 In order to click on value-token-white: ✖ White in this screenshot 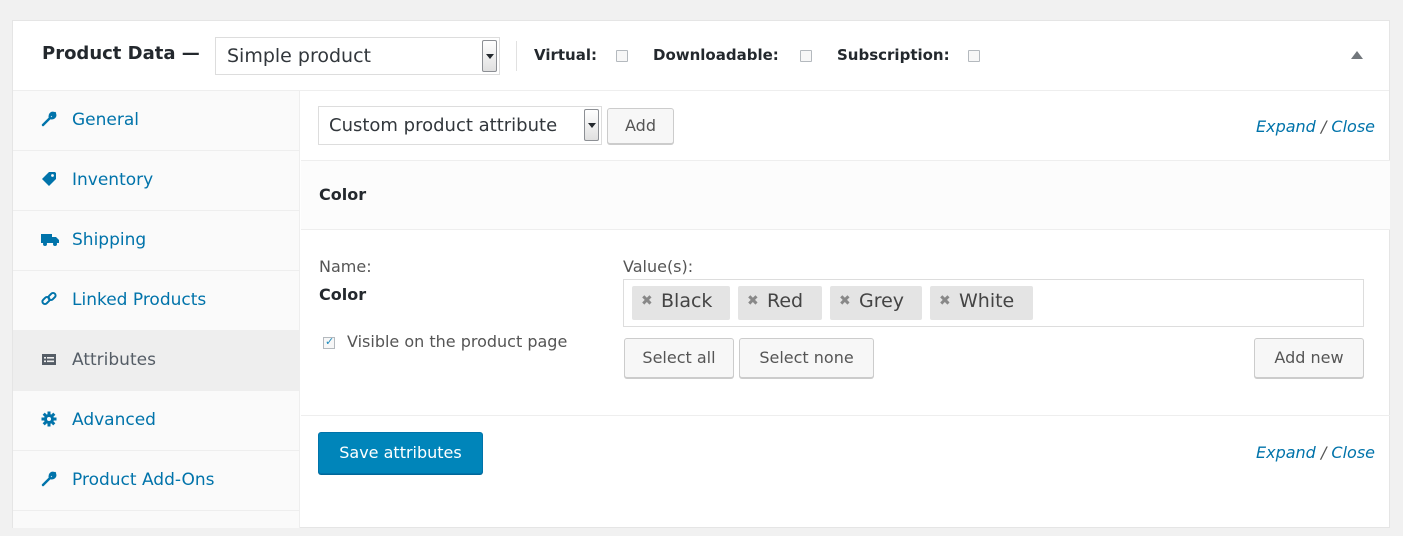, I will do `click(981, 303)`.